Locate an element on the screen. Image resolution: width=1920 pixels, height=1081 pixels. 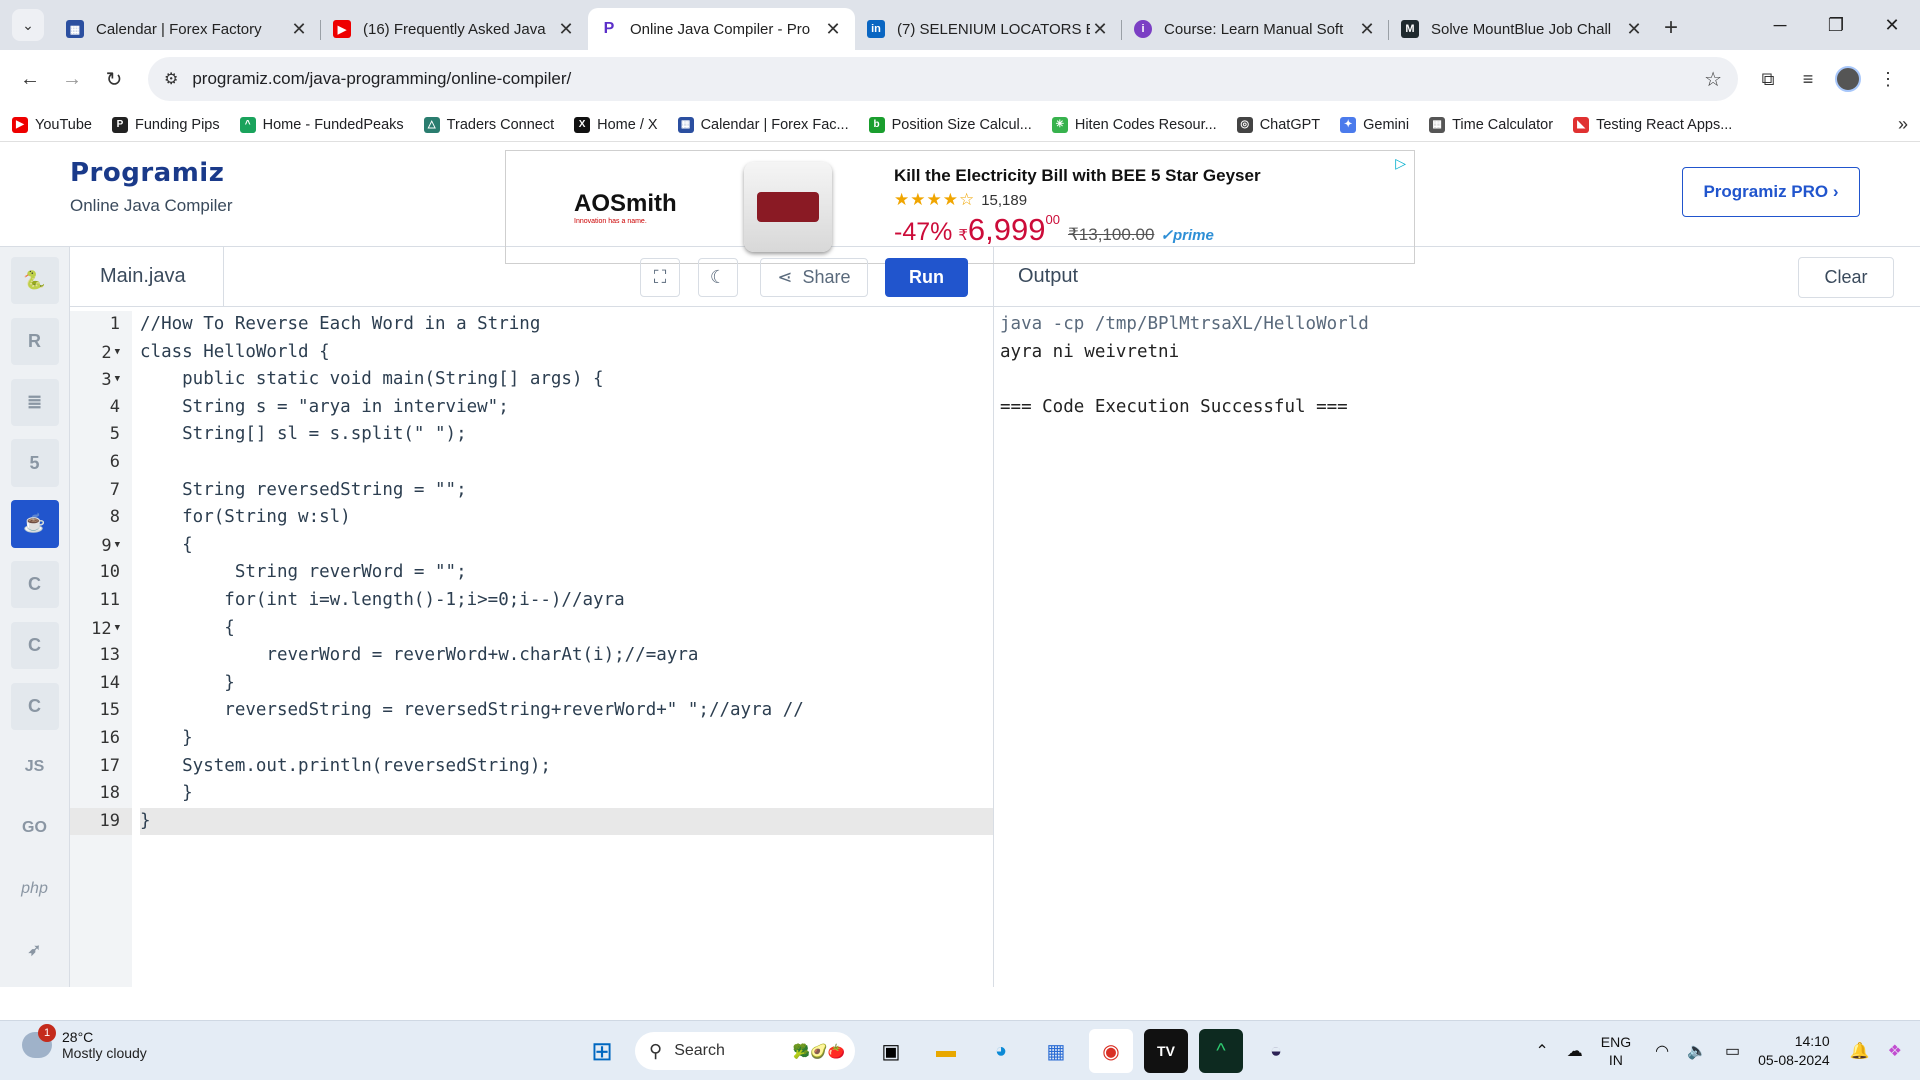
browser-tab: M Solve MountBlue Job Chall ✕ is located at coordinates (1522, 29).